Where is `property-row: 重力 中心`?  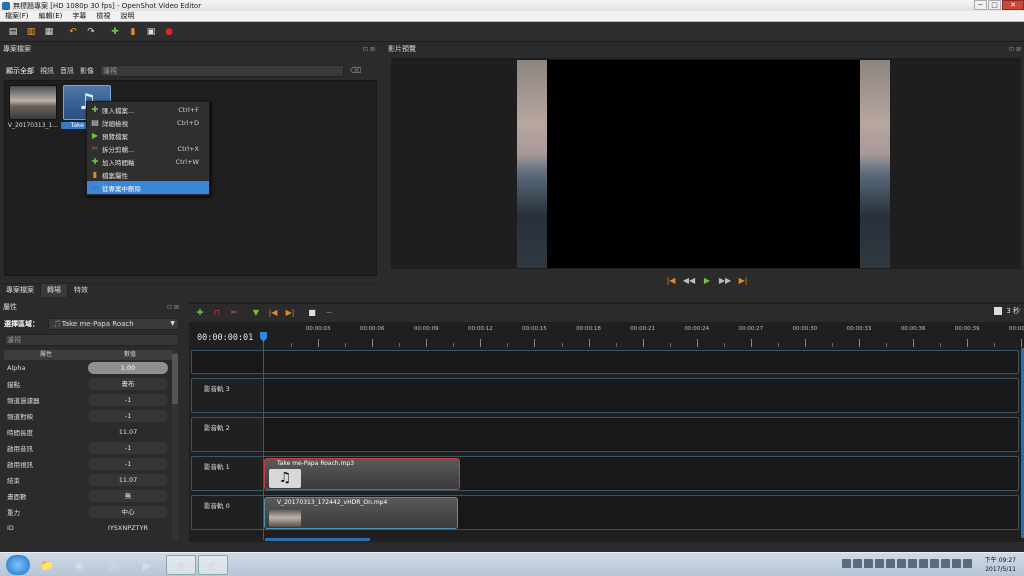
property-row: 重力 中心 is located at coordinates (88, 512).